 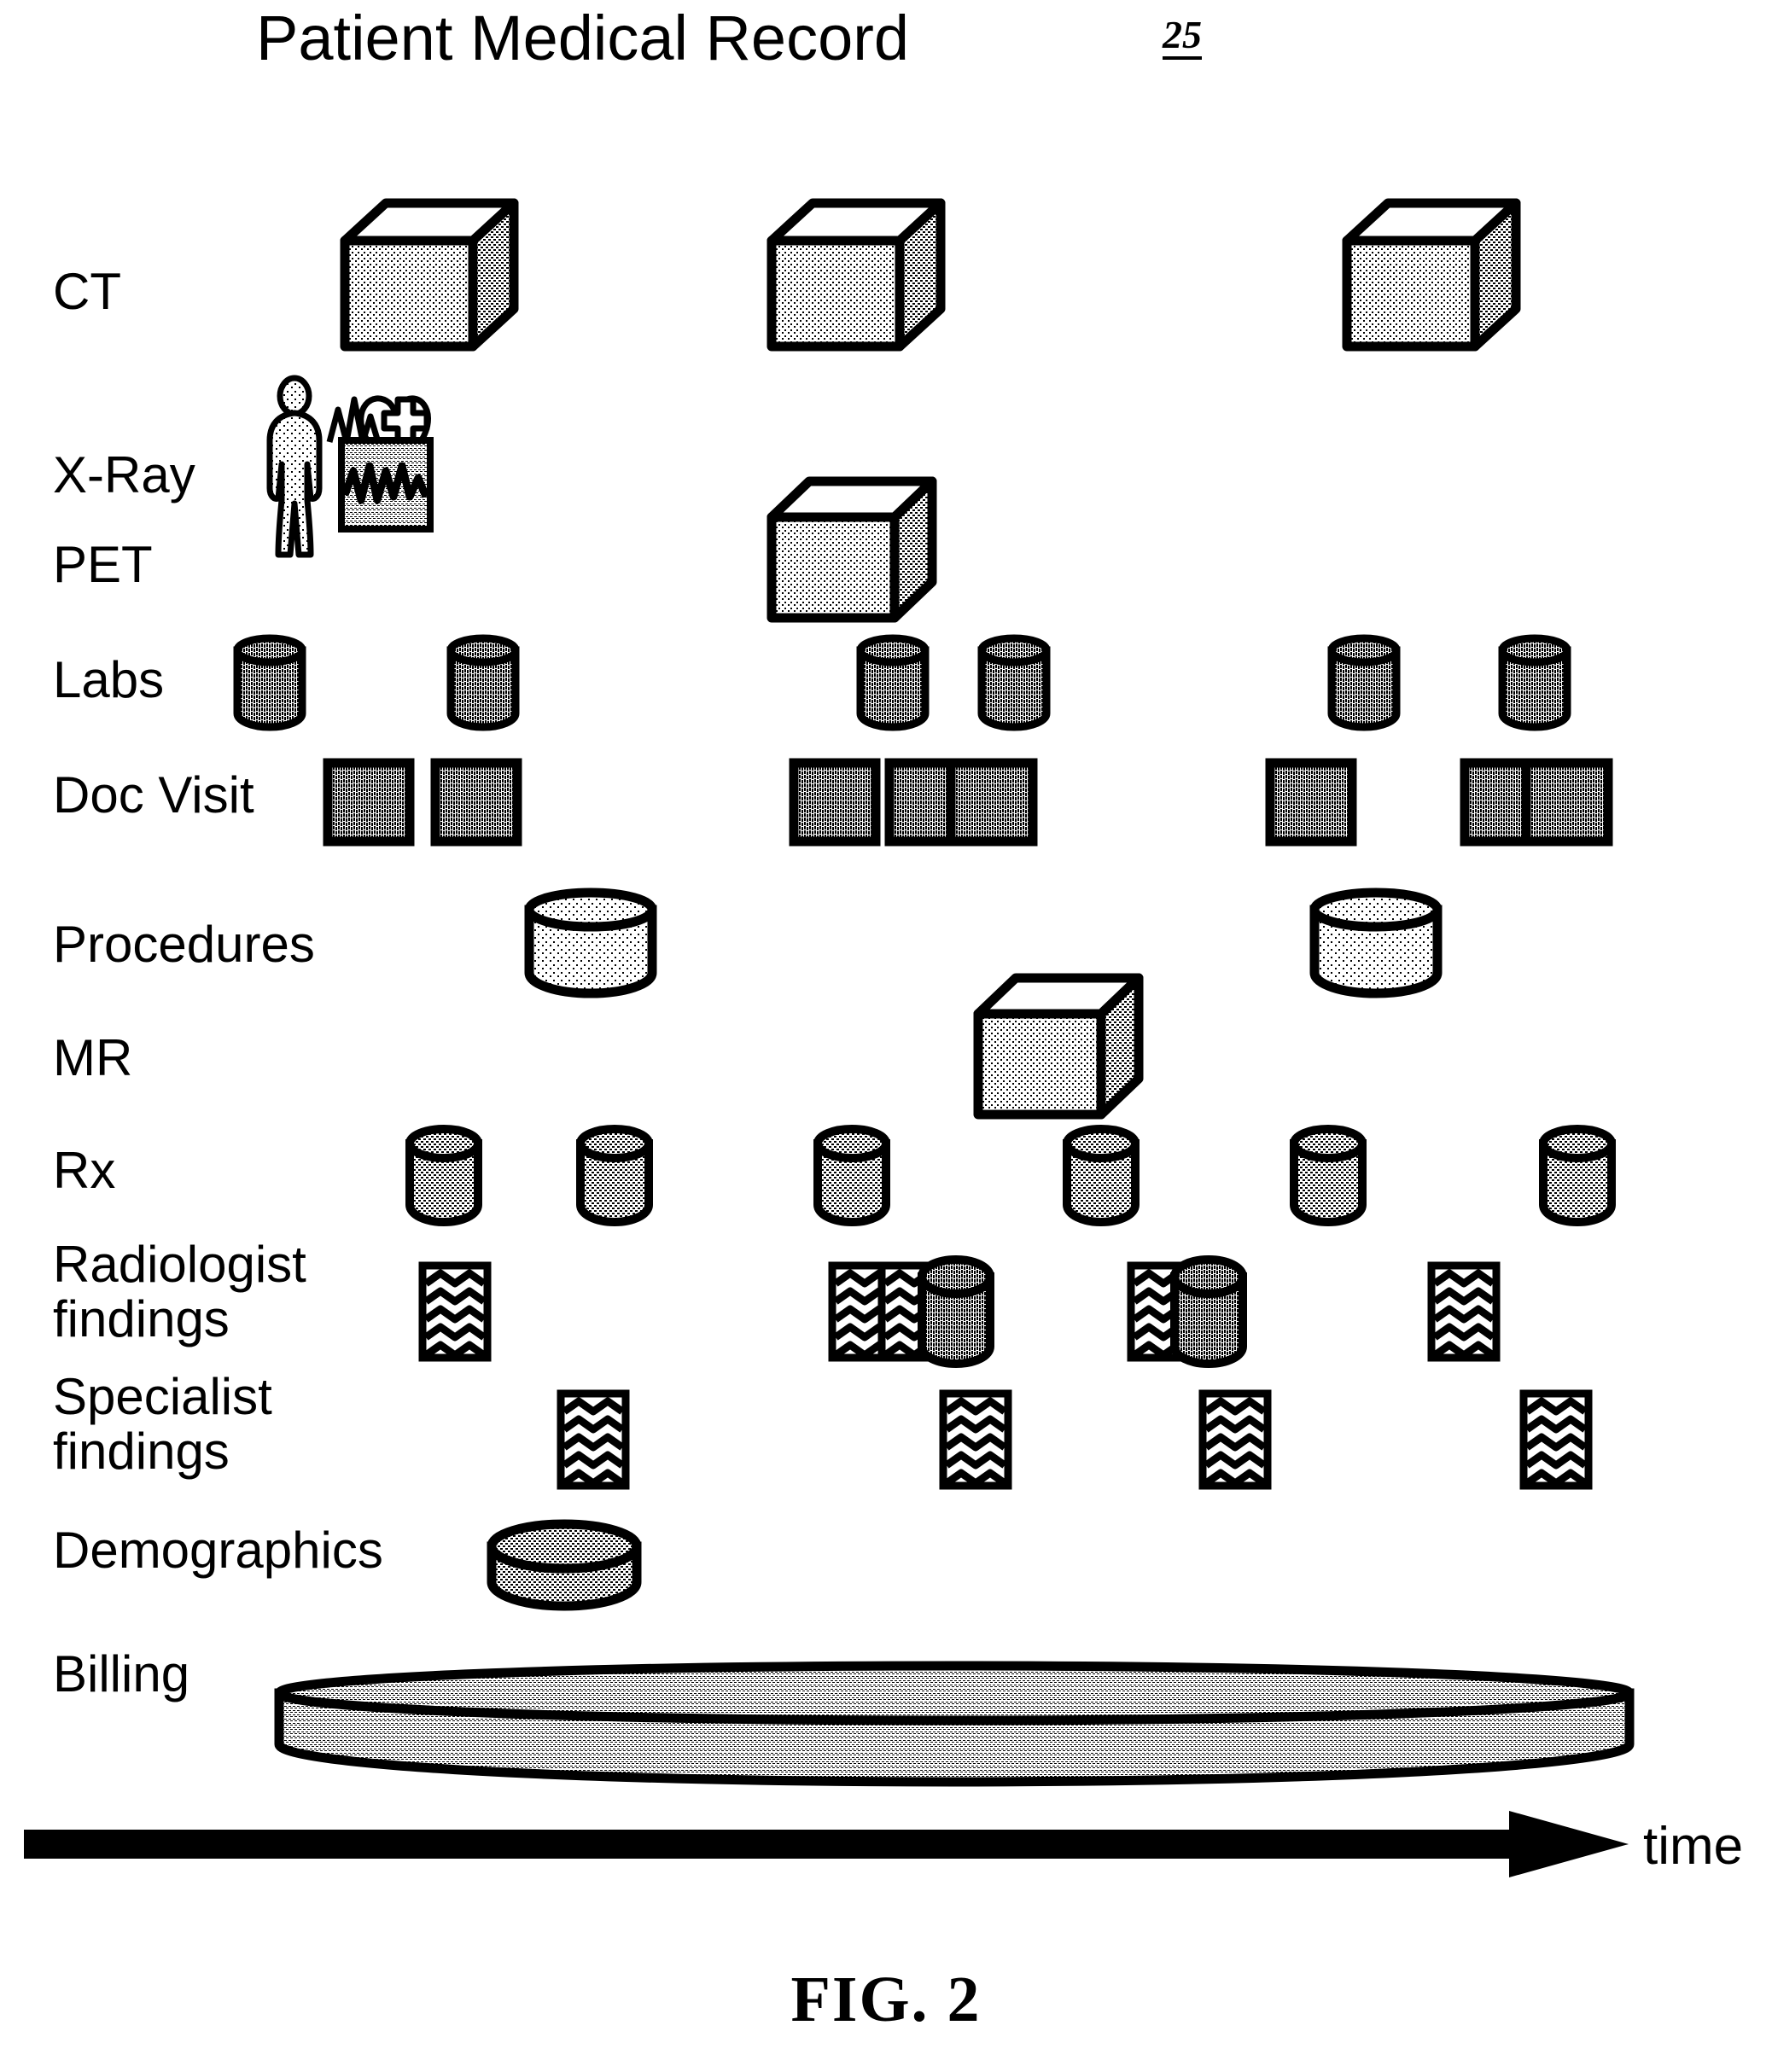 What do you see at coordinates (1693, 1846) in the screenshot?
I see `time-axis-label: time` at bounding box center [1693, 1846].